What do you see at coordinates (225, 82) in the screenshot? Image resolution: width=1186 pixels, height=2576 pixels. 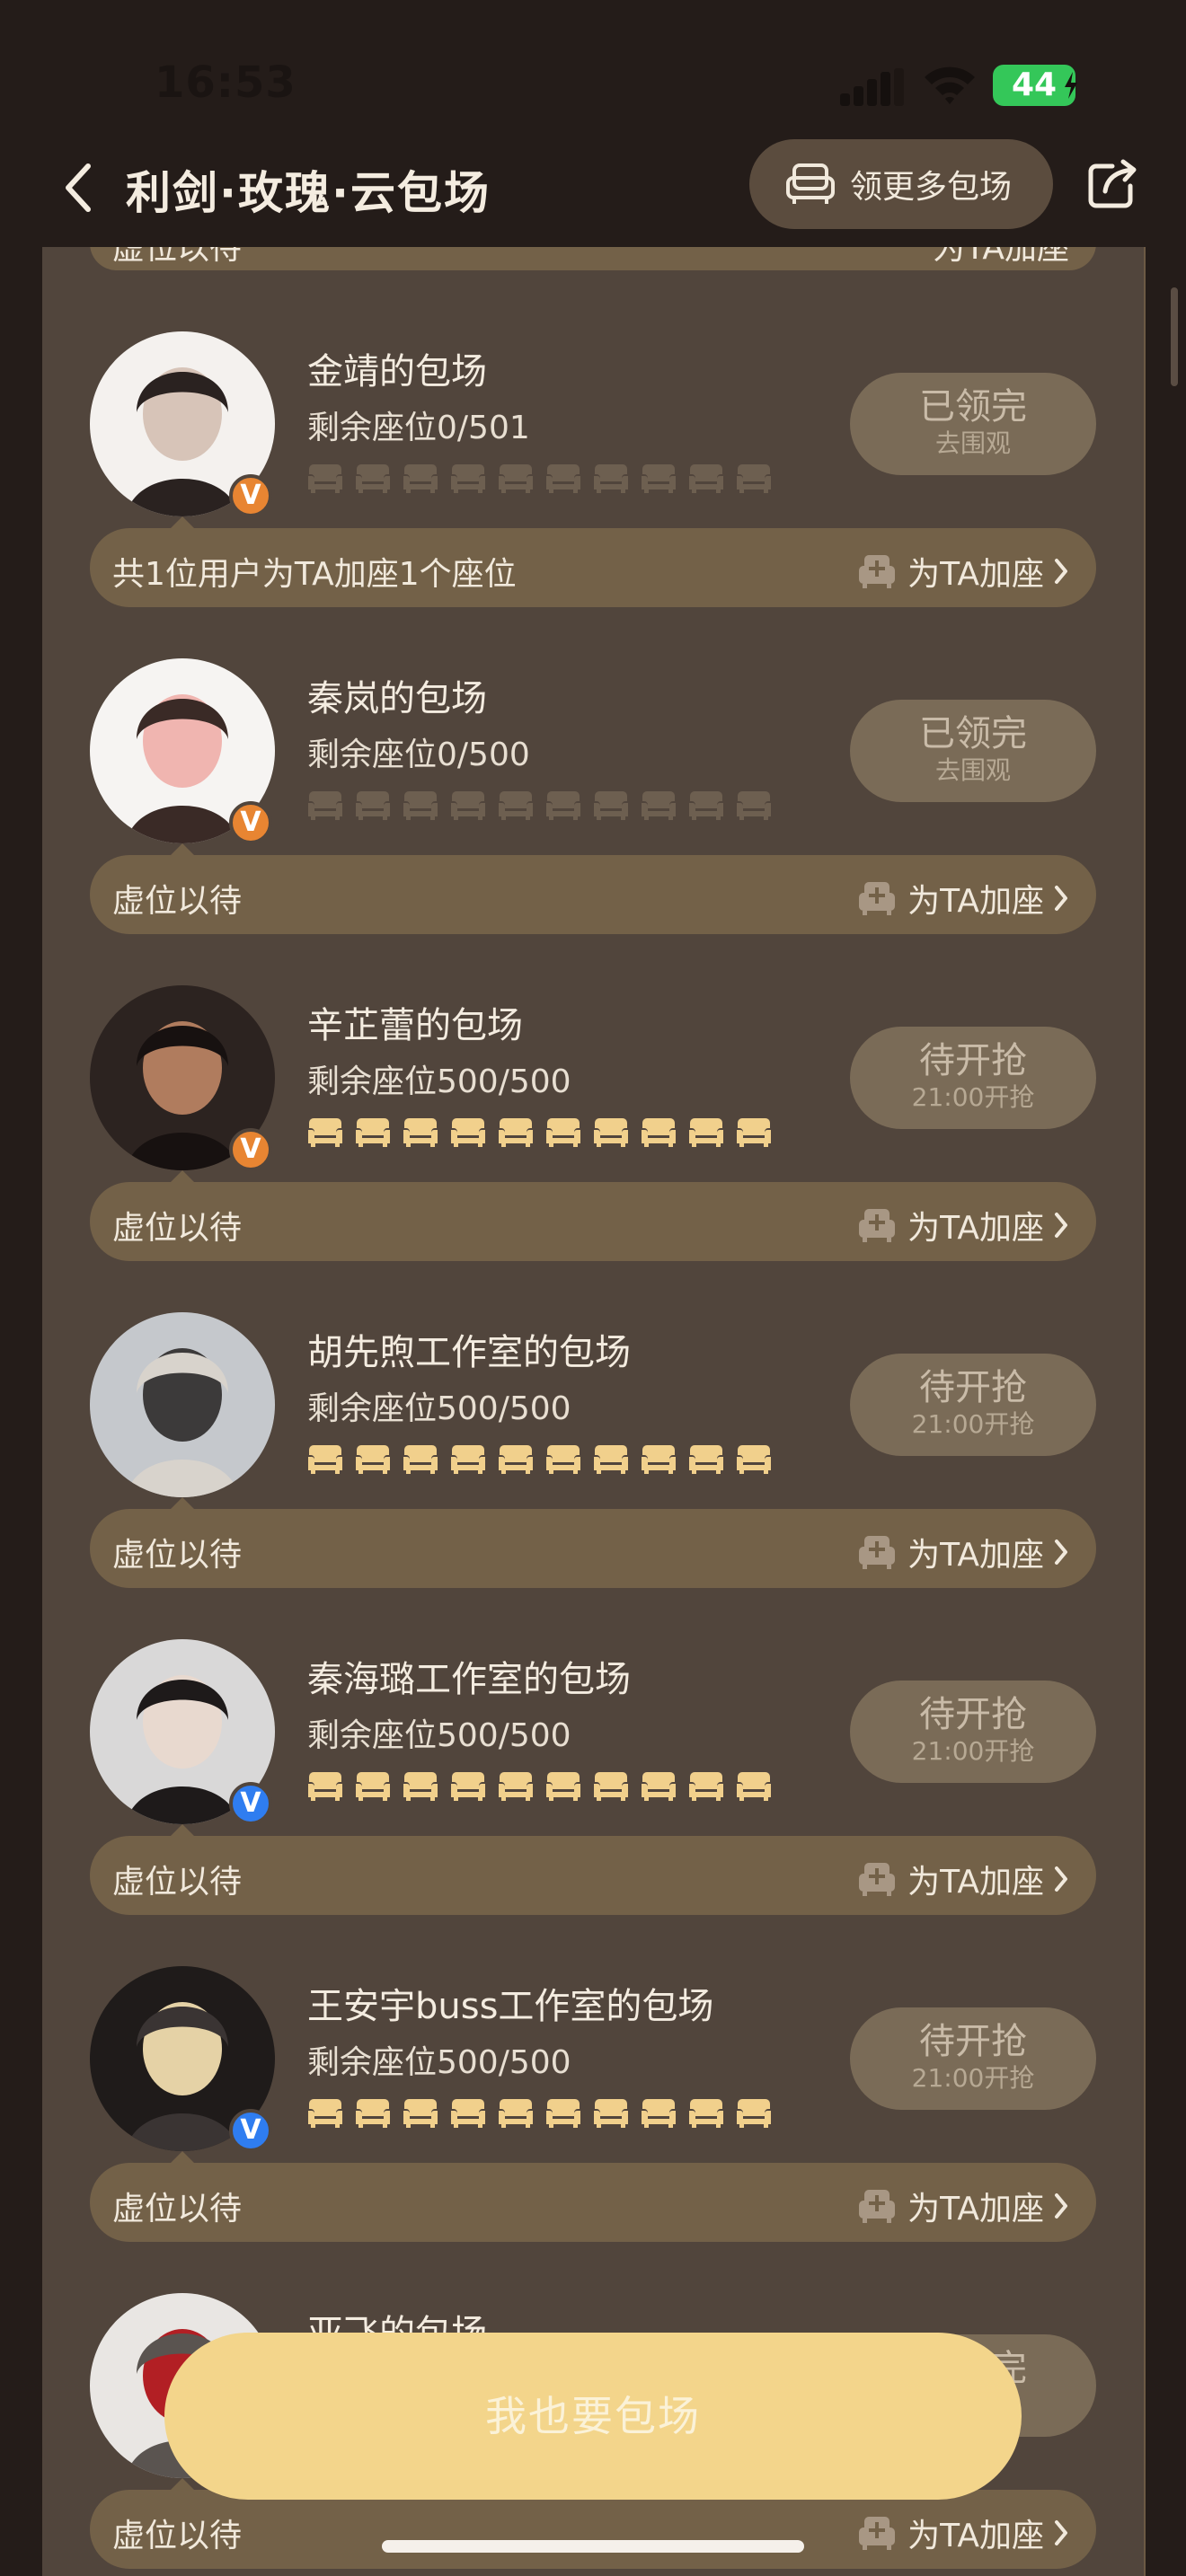 I see `status-time: 16:53` at bounding box center [225, 82].